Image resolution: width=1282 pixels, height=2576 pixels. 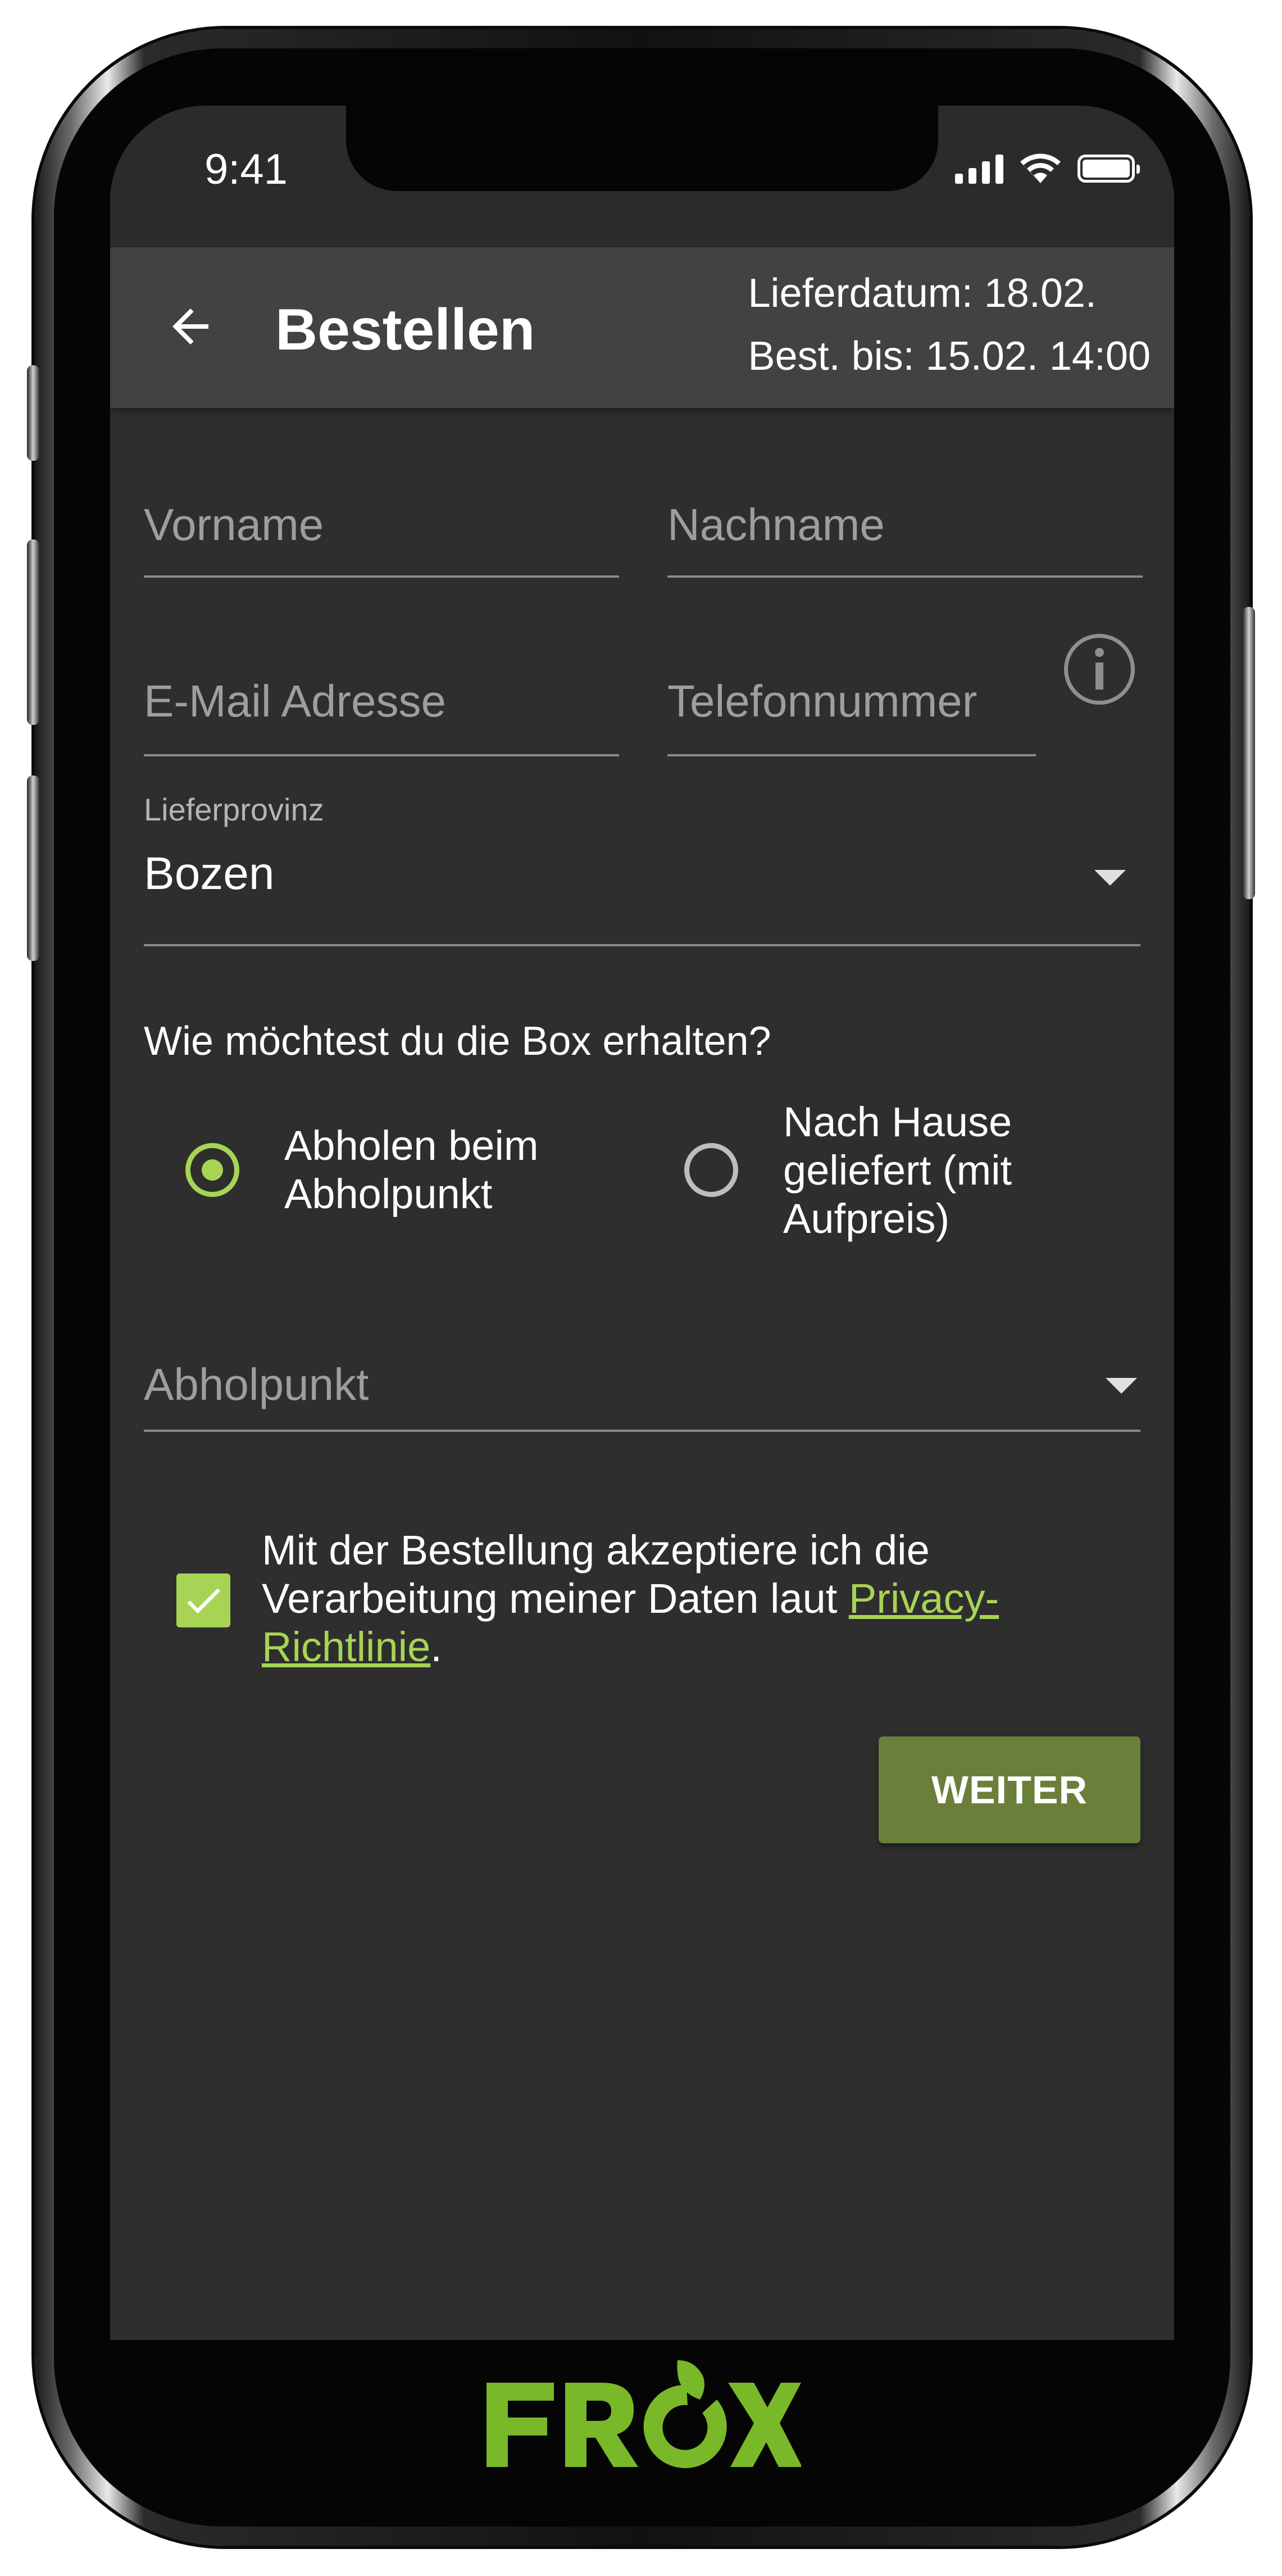 I want to click on phone-placeholder: Telefonnummer, so click(x=822, y=701).